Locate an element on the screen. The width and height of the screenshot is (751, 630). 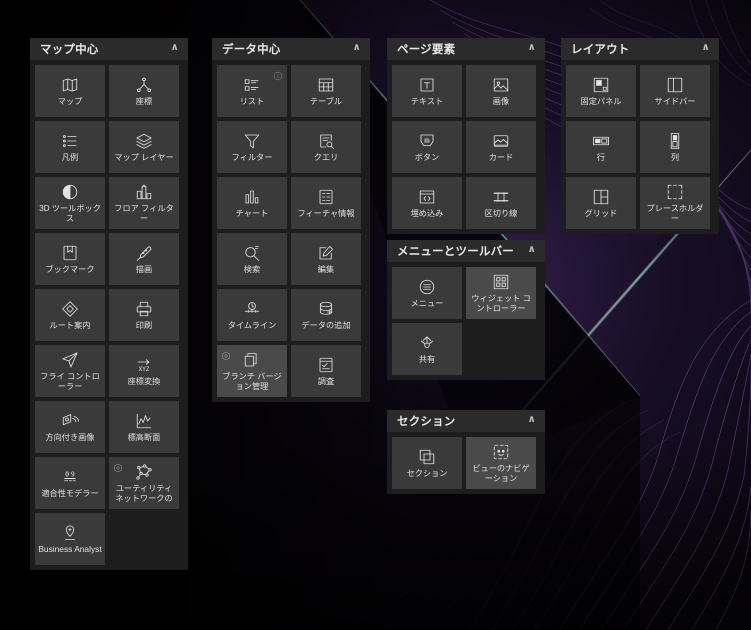
tile-sidebar-icon: サイドバー is located at coordinates (675, 91).